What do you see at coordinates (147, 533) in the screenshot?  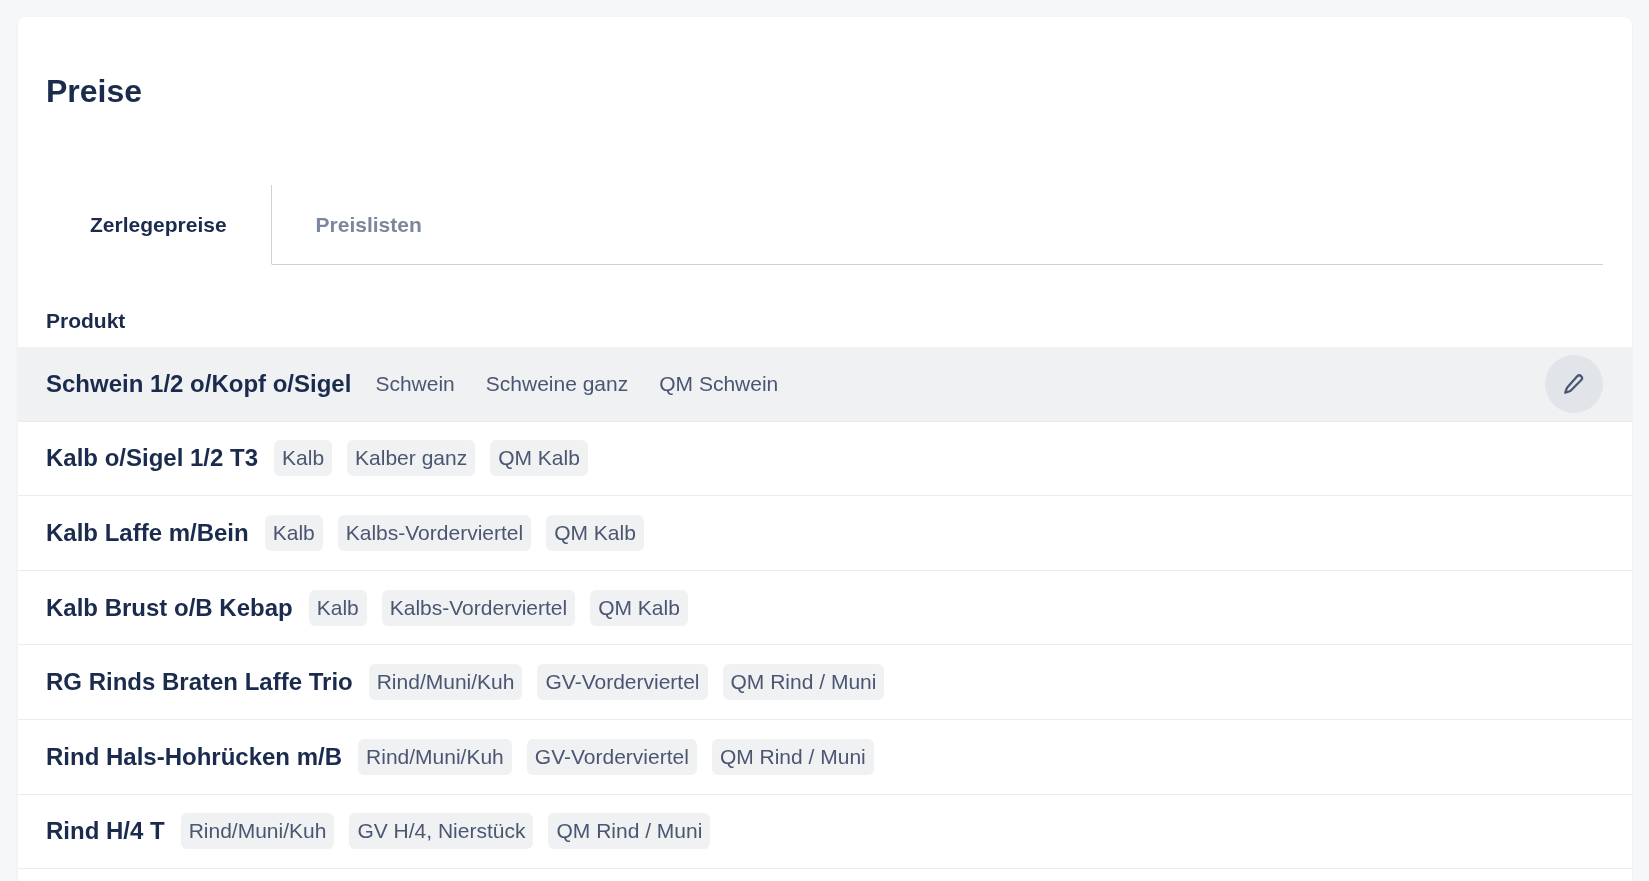 I see `product-name: Kalb Laffe m/Bein` at bounding box center [147, 533].